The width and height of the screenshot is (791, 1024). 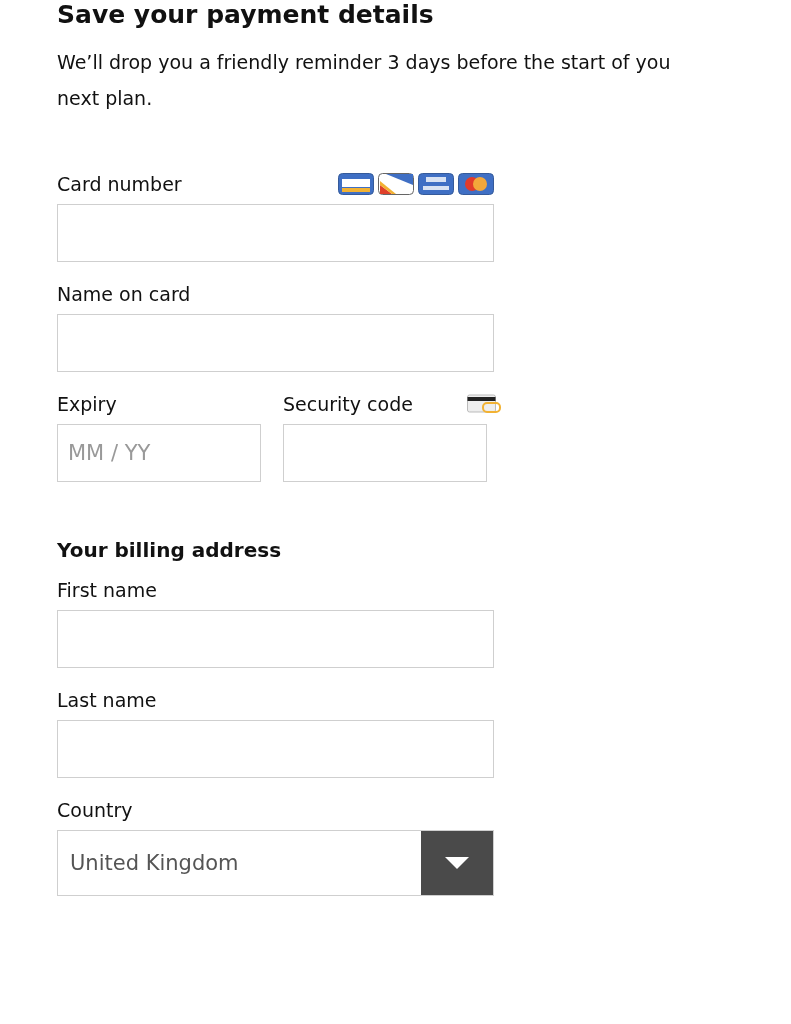 I want to click on field-label: Expiry, so click(x=87, y=404).